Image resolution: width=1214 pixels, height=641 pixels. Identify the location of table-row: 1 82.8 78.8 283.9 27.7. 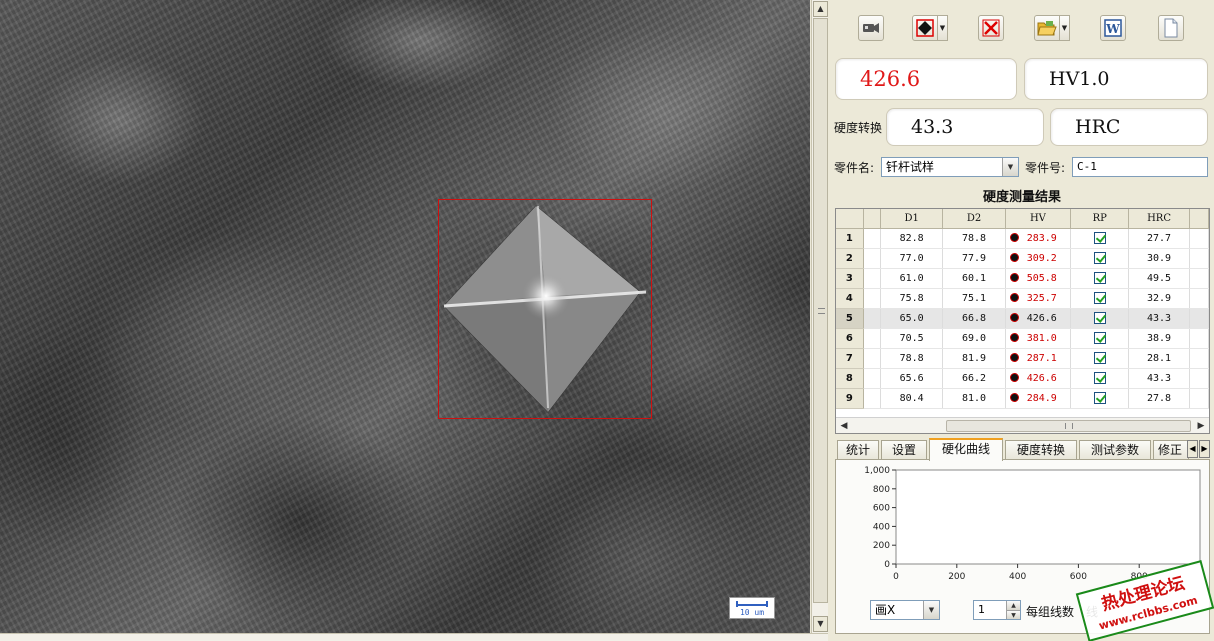
(1022, 238).